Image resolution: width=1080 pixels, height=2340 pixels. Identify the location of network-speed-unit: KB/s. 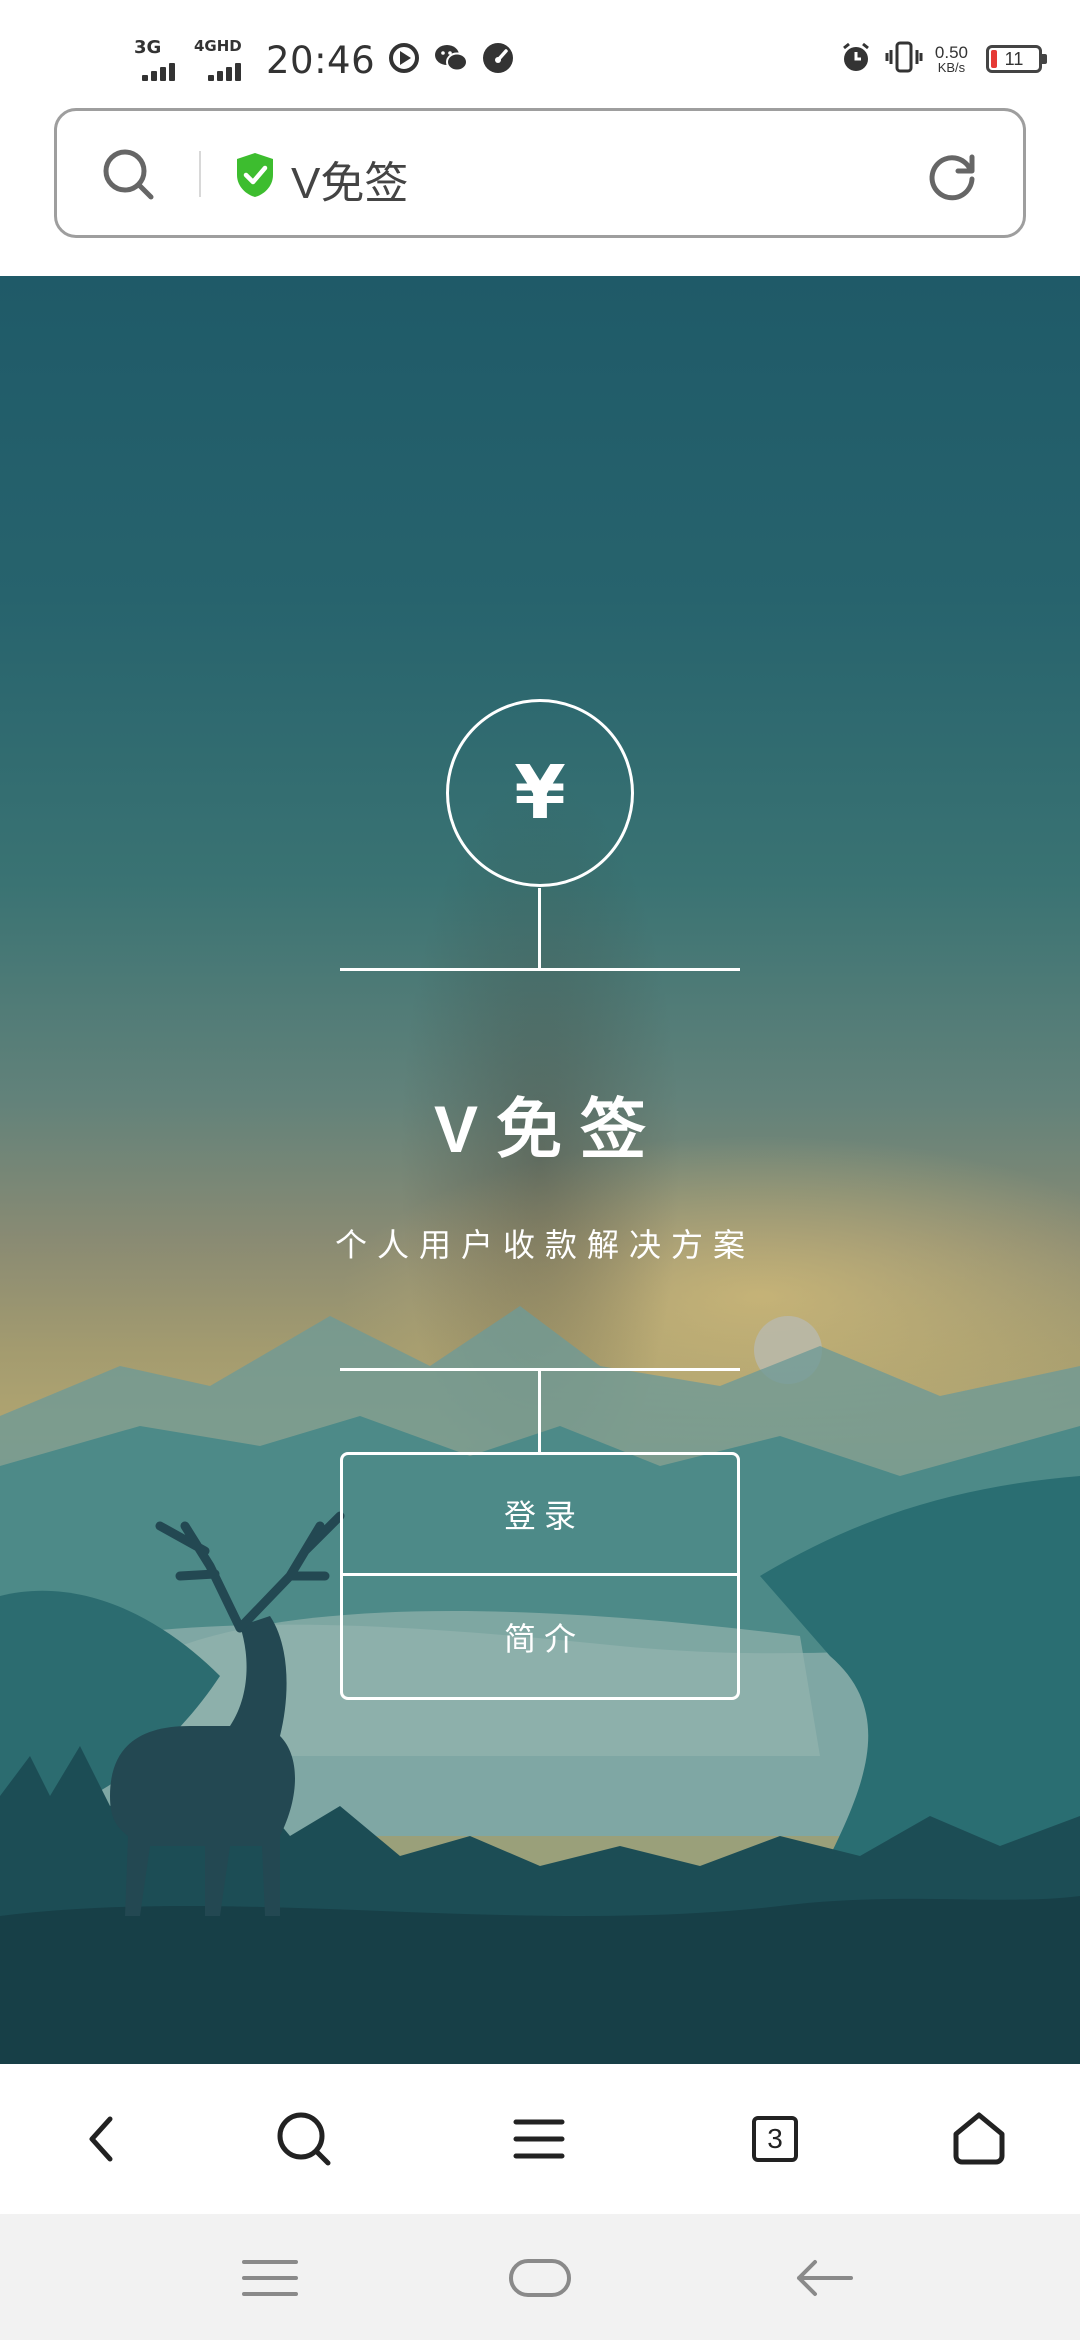
(951, 67).